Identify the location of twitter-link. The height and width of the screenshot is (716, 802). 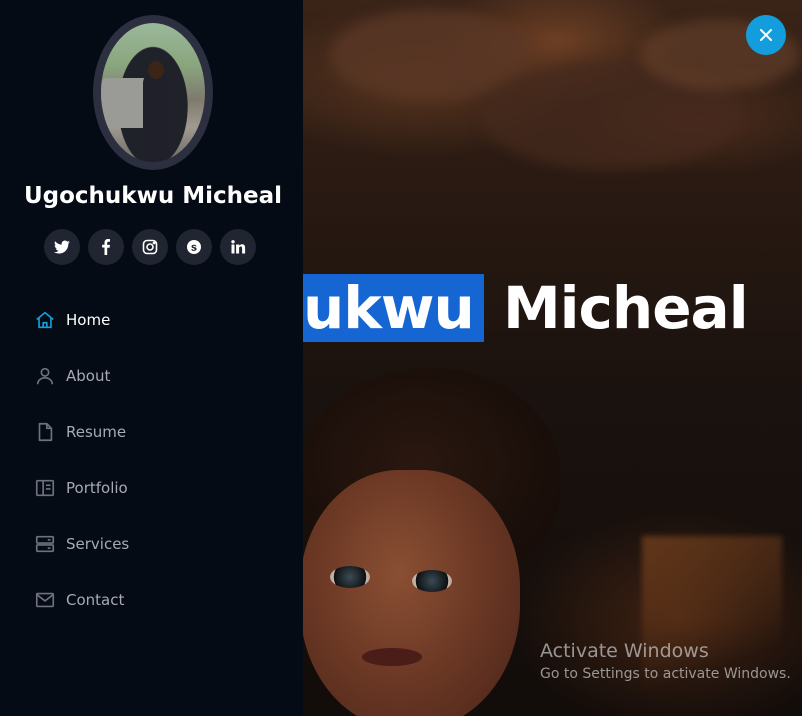
(62, 247).